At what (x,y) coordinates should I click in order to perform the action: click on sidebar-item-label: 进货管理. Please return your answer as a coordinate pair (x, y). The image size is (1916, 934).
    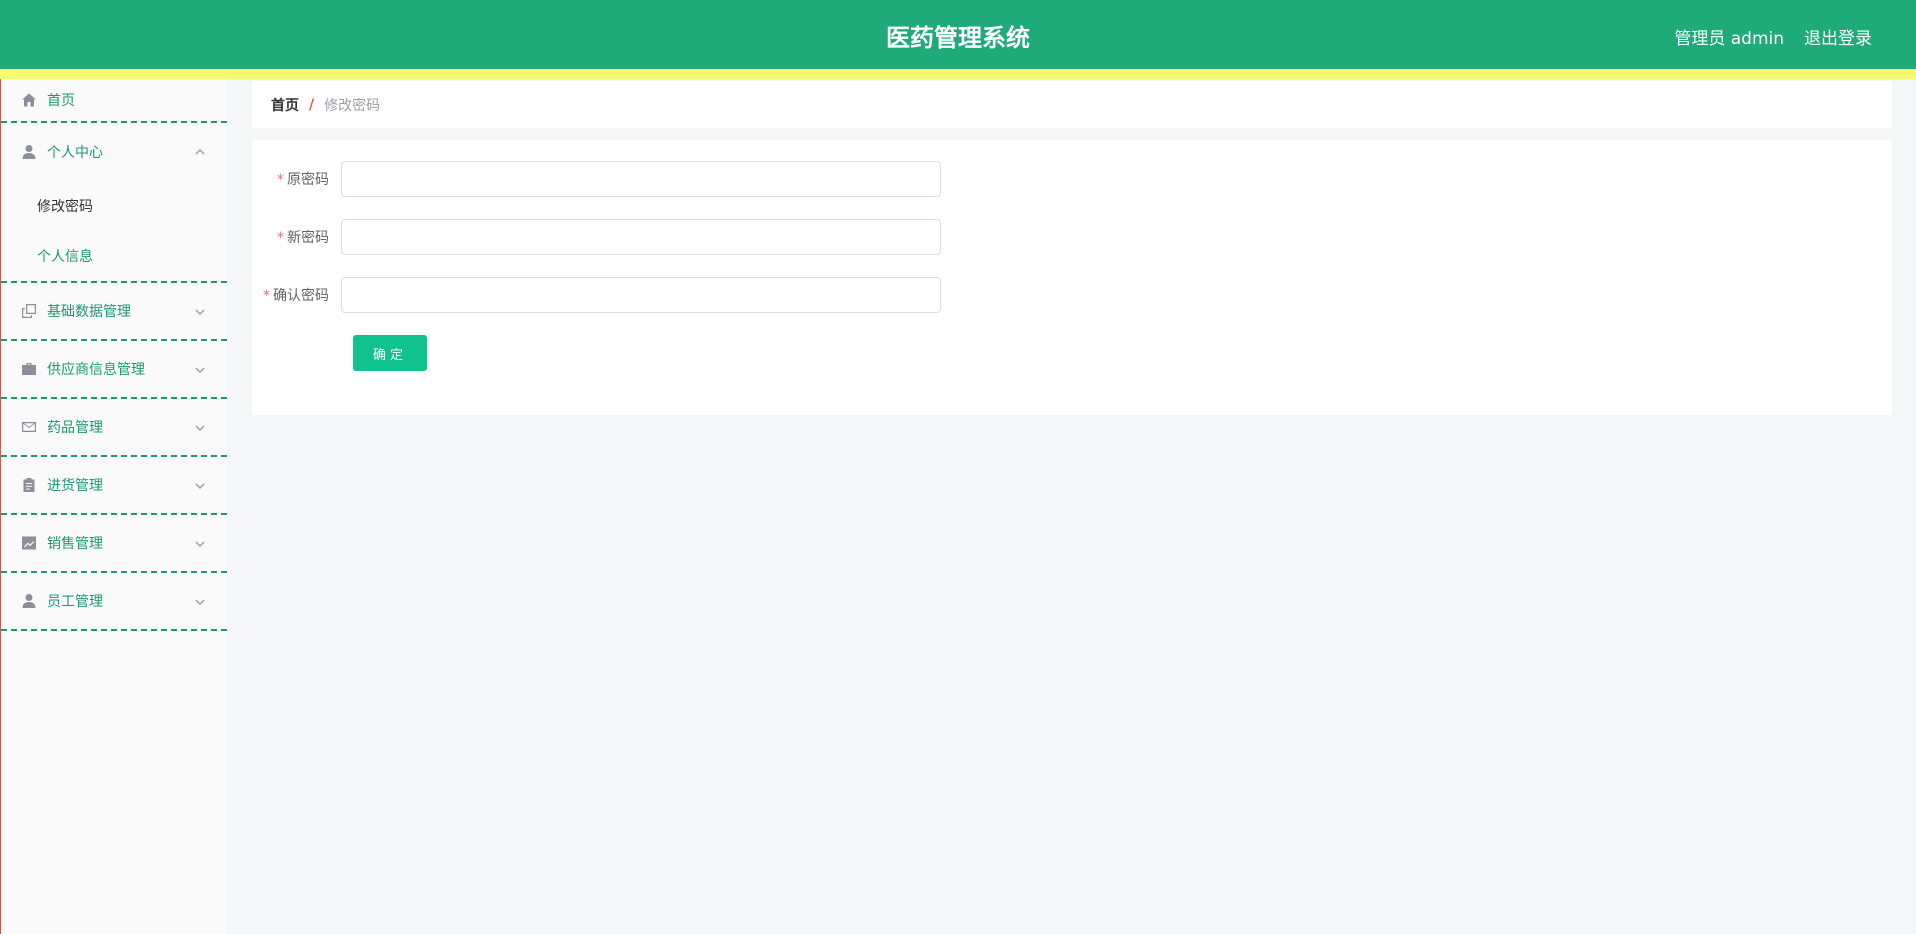
    Looking at the image, I should click on (75, 486).